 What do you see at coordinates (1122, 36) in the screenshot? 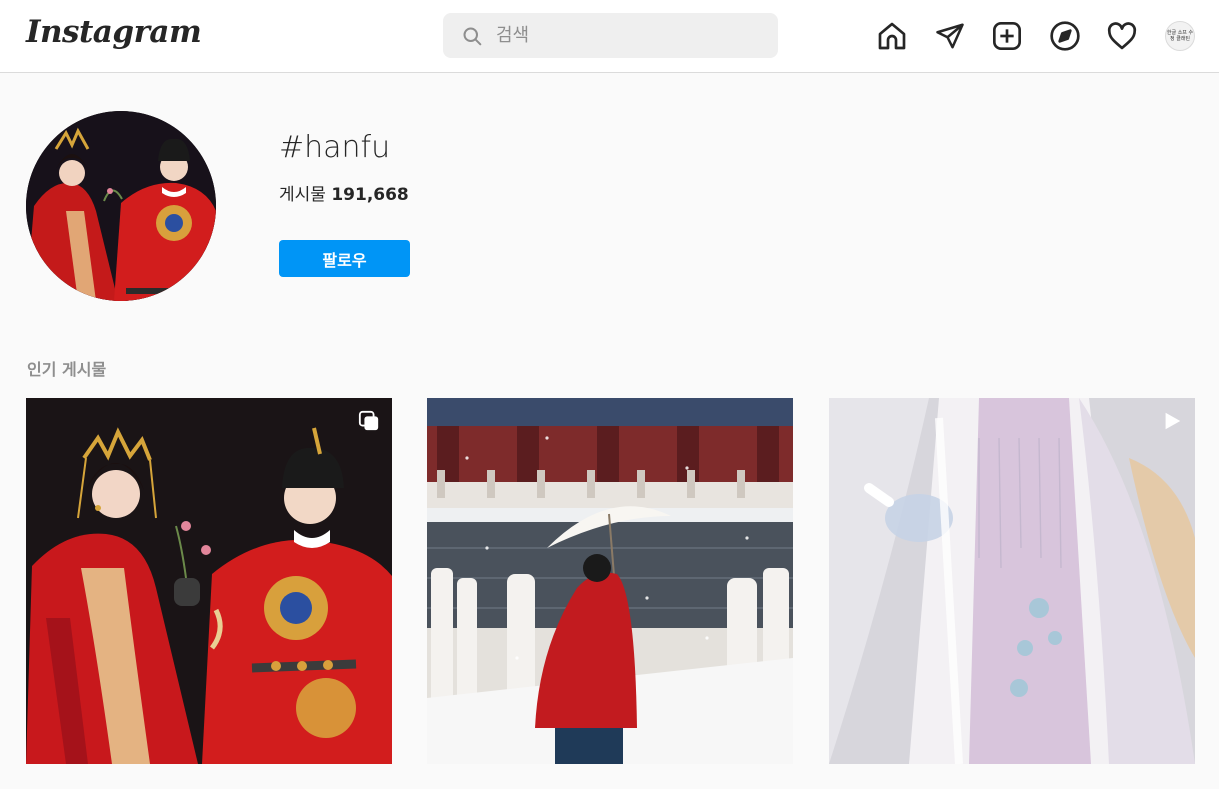
I see `activity-icon` at bounding box center [1122, 36].